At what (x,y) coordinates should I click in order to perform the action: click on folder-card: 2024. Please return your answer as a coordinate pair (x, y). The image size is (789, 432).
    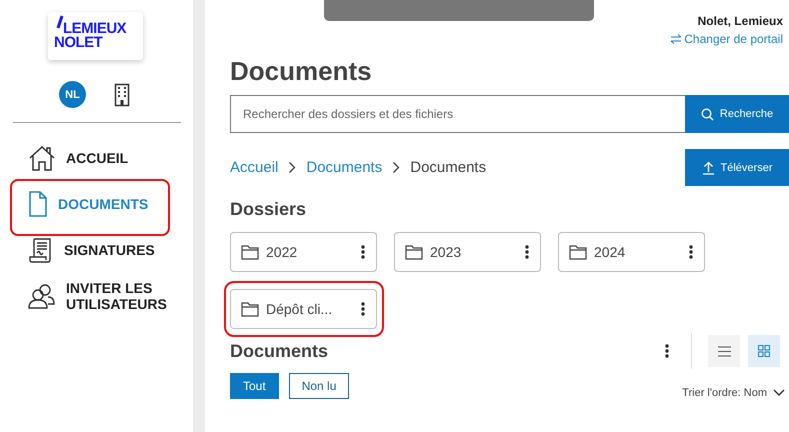
    Looking at the image, I should click on (631, 252).